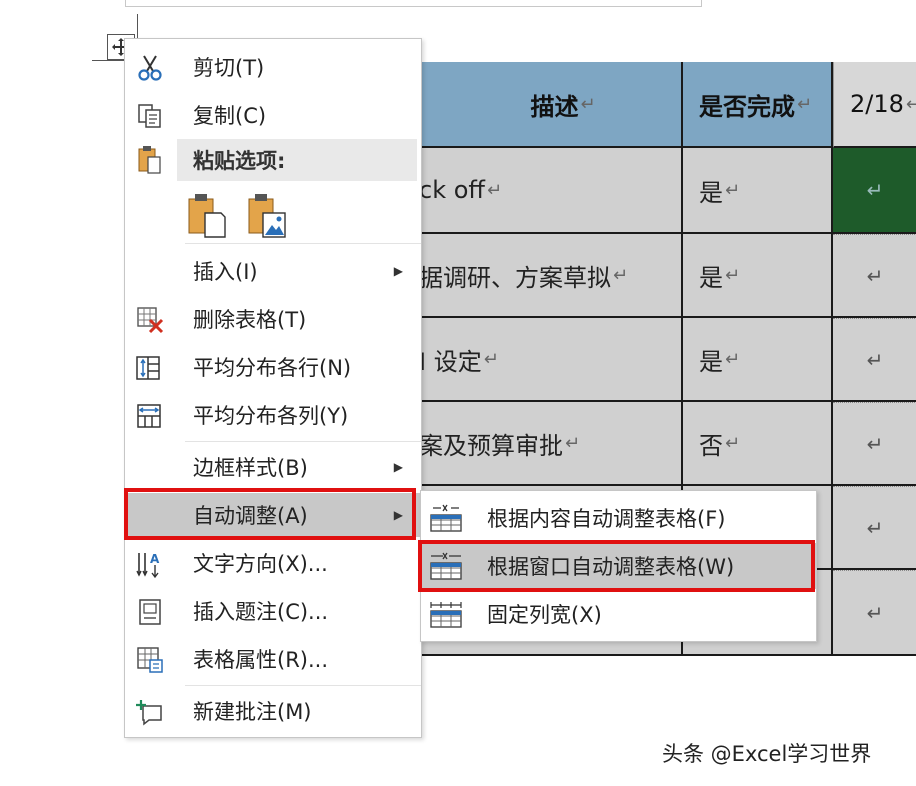 The image size is (916, 786). Describe the element at coordinates (207, 215) in the screenshot. I see `paste-keep-source-icon` at that location.